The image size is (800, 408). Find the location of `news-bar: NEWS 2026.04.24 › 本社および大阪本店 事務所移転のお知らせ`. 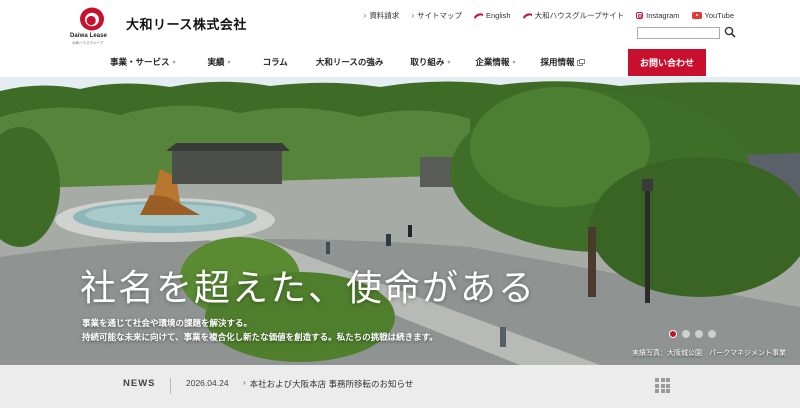

news-bar: NEWS 2026.04.24 › 本社および大阪本店 事務所移転のお知らせ is located at coordinates (400, 386).